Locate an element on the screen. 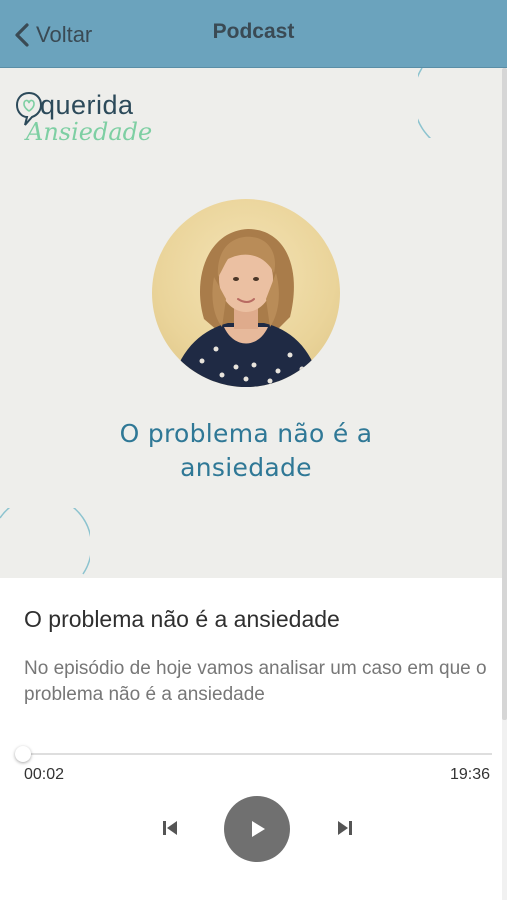  total-duration: 19:36 is located at coordinates (469, 774).